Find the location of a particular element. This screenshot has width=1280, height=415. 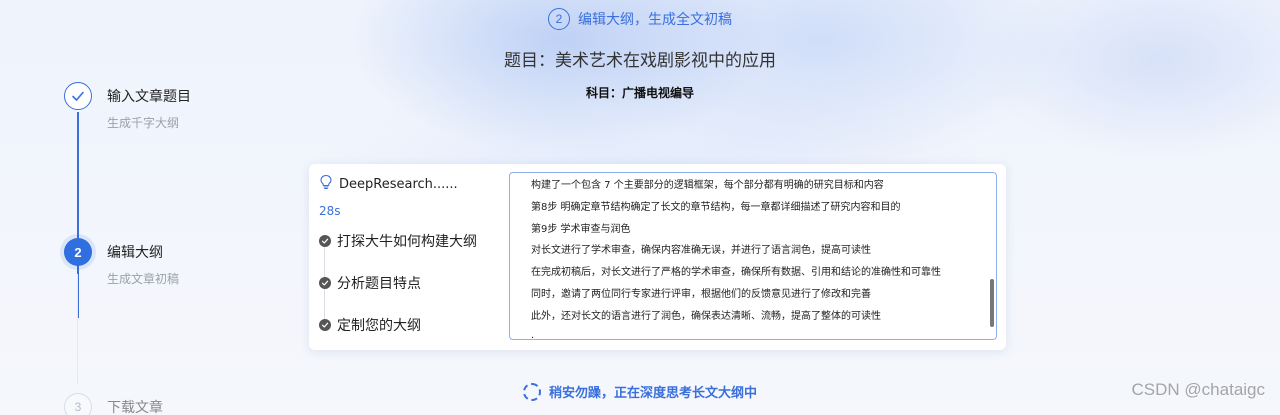

step-subtitle: 生成文章初稿 is located at coordinates (143, 279).